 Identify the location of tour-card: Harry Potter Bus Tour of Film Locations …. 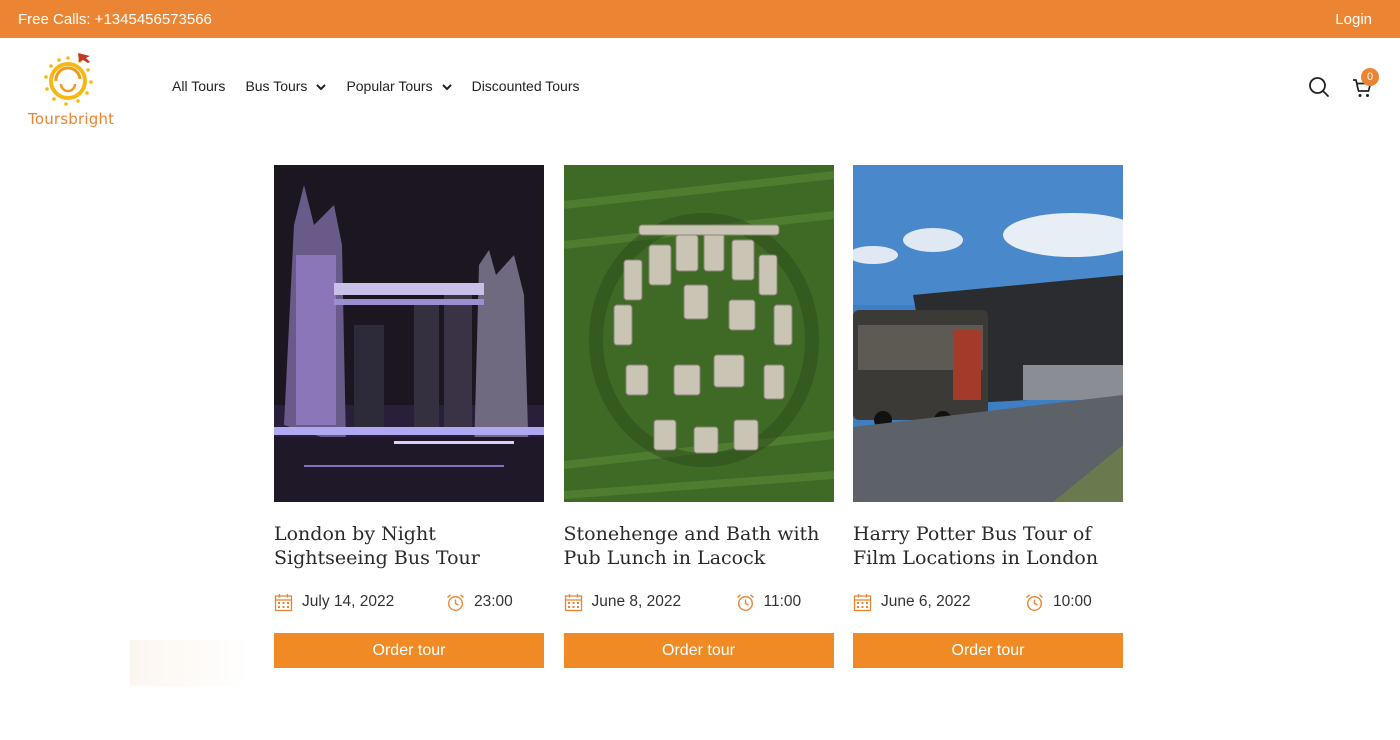
(988, 416).